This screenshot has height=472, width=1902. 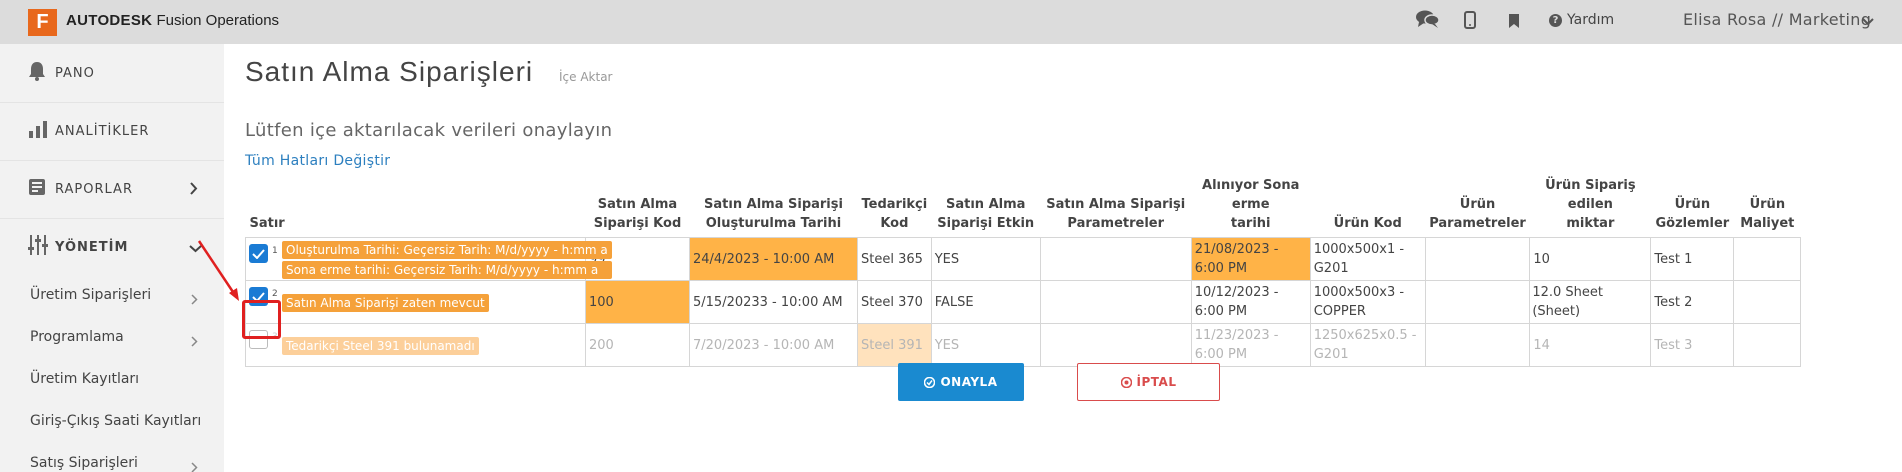 What do you see at coordinates (1692, 259) in the screenshot?
I see `cell-notes: Test 1` at bounding box center [1692, 259].